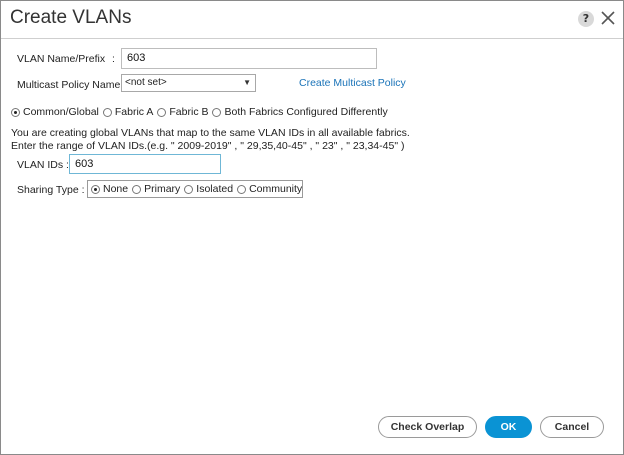 The image size is (624, 455). What do you see at coordinates (95, 189) in the screenshot?
I see `radio-sharing-none` at bounding box center [95, 189].